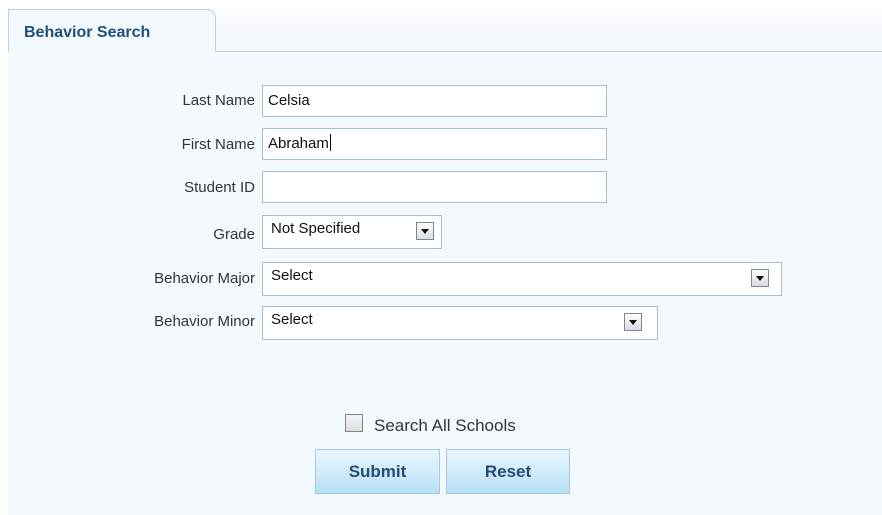 The width and height of the screenshot is (882, 515). What do you see at coordinates (330, 142) in the screenshot?
I see `text-cursor` at bounding box center [330, 142].